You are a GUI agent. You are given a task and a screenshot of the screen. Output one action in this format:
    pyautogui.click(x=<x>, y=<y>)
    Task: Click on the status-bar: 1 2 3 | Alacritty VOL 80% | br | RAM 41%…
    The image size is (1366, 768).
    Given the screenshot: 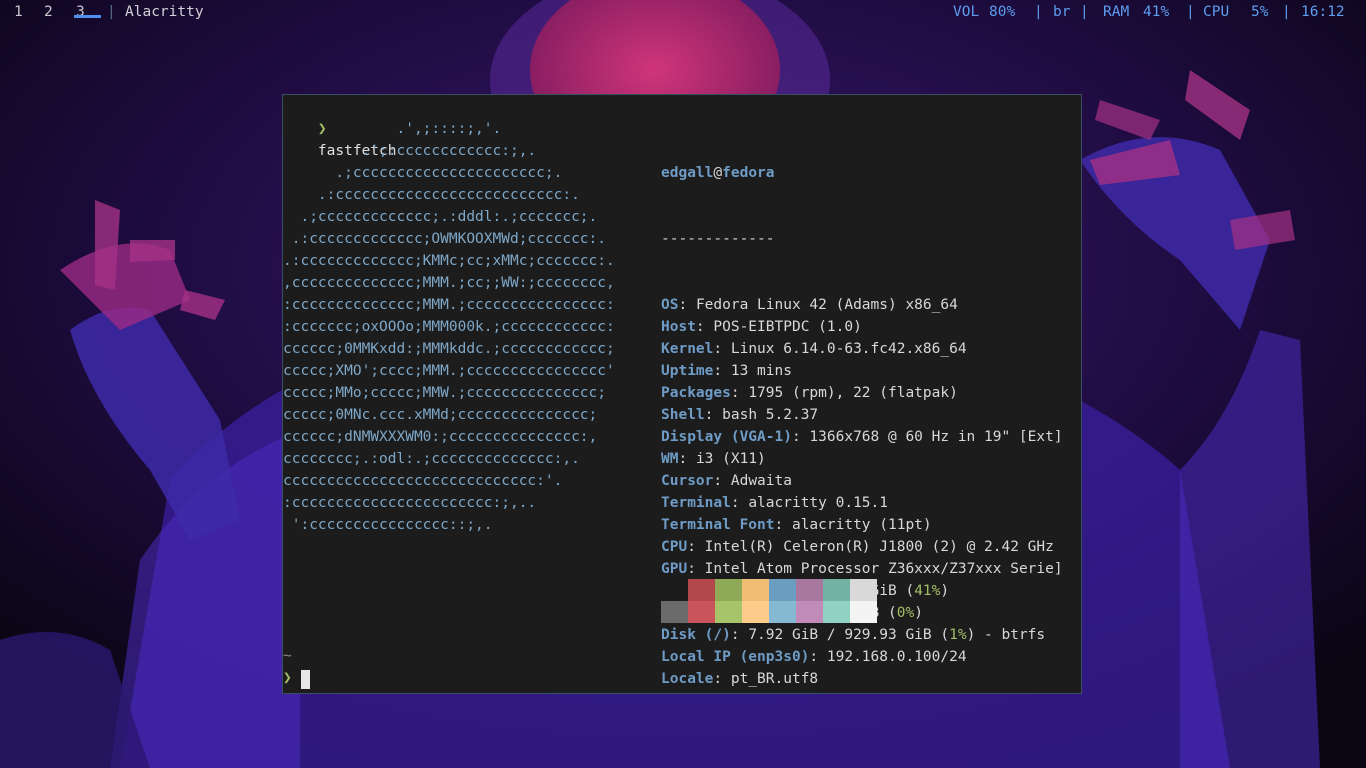 What is the action you would take?
    pyautogui.click(x=683, y=12)
    